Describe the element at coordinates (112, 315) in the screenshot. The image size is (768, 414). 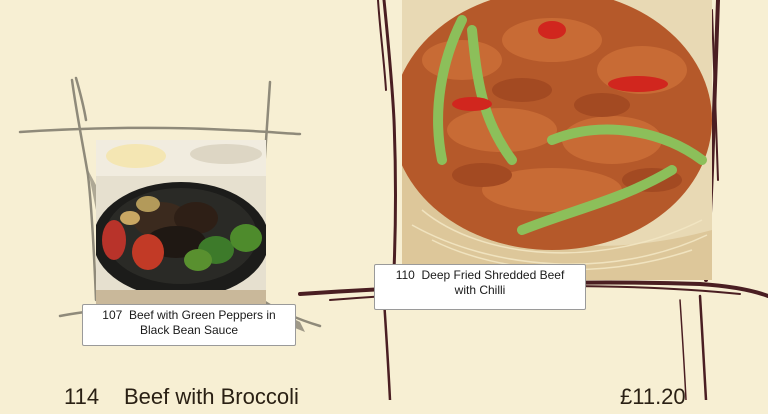
I see `dish-number: 107` at that location.